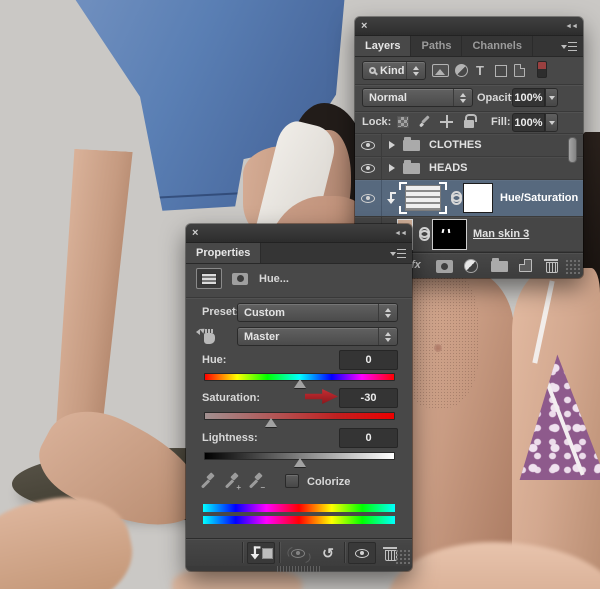 This screenshot has width=600, height=589. What do you see at coordinates (446, 121) in the screenshot?
I see `lock-position-icon` at bounding box center [446, 121].